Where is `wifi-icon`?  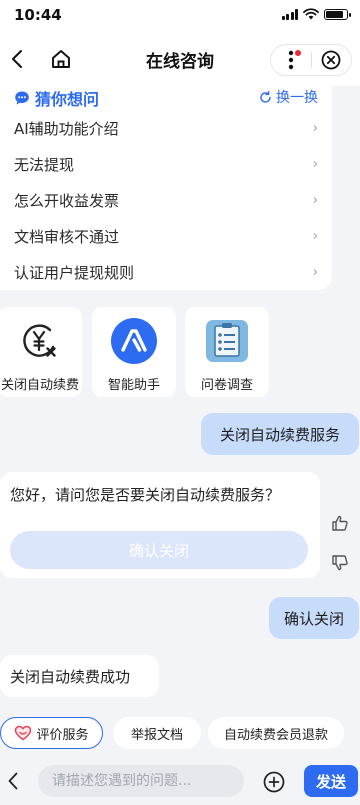 wifi-icon is located at coordinates (311, 14).